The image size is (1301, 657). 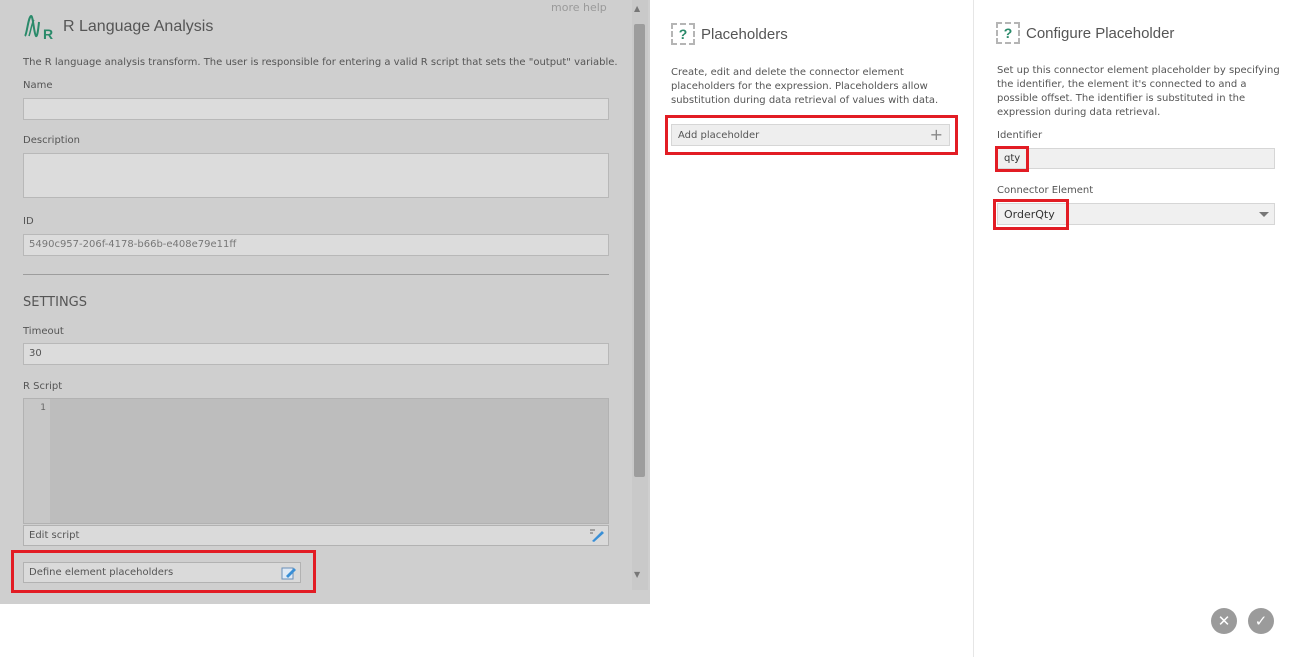 I want to click on id-field: 5490c957-206f-4178-b66b-e408e79e11ff, so click(x=316, y=245).